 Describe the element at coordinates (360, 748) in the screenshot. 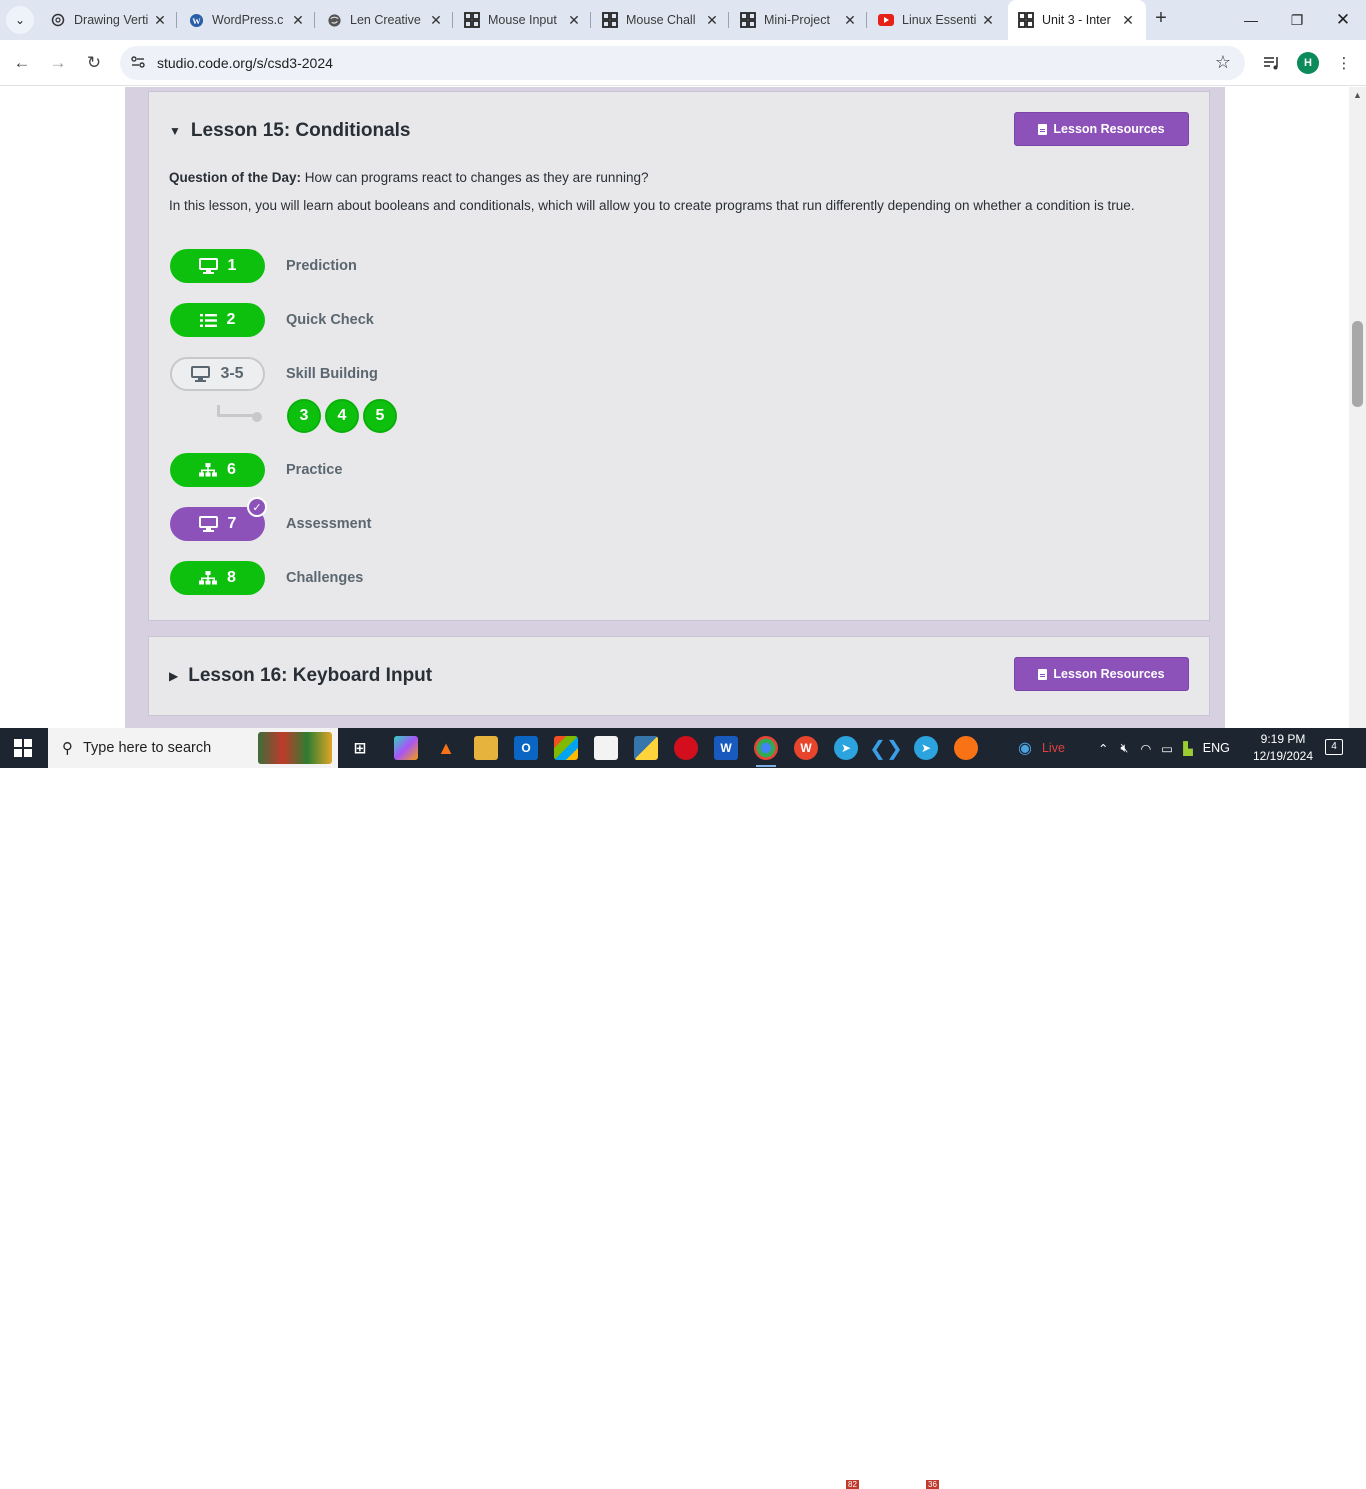

I see `task-view-icon: ⊞` at that location.